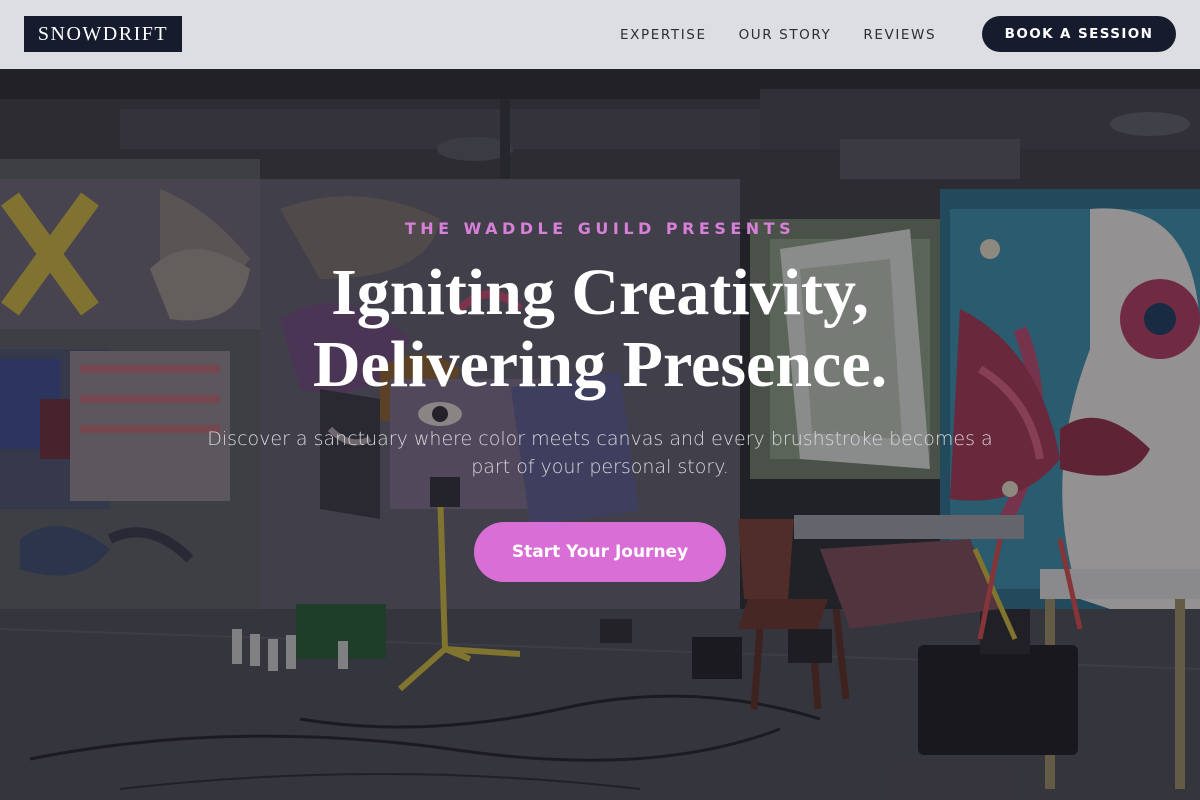 The image size is (1200, 800). What do you see at coordinates (600, 228) in the screenshot?
I see `hero-eyebrow: THE WADDLE GUILD PRESENTS` at bounding box center [600, 228].